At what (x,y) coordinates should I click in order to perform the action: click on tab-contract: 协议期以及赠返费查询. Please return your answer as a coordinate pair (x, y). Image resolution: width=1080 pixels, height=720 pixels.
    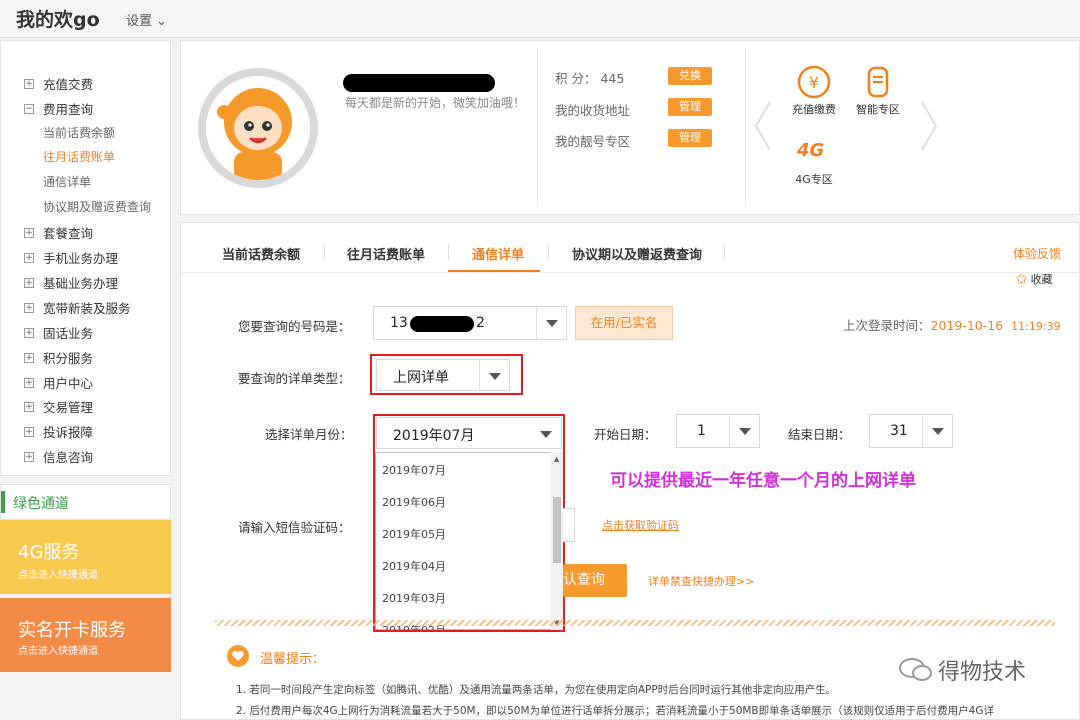
    Looking at the image, I should click on (637, 253).